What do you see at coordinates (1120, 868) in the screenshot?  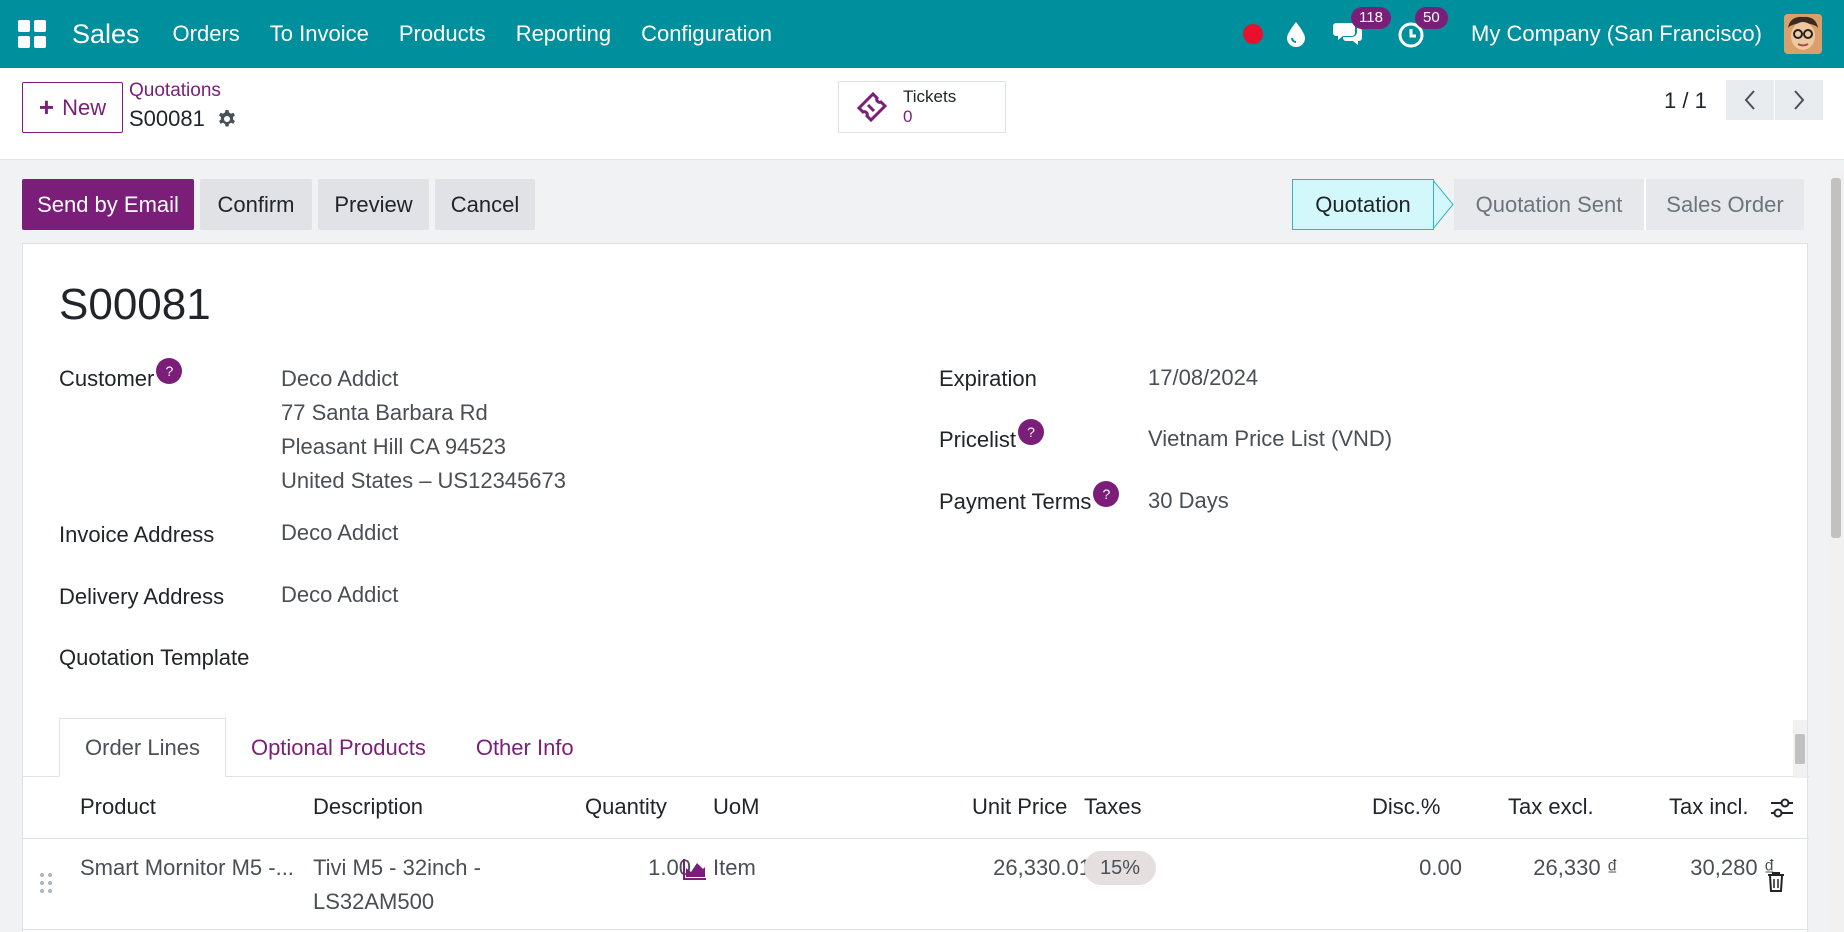 I see `tax-badge: 15%` at bounding box center [1120, 868].